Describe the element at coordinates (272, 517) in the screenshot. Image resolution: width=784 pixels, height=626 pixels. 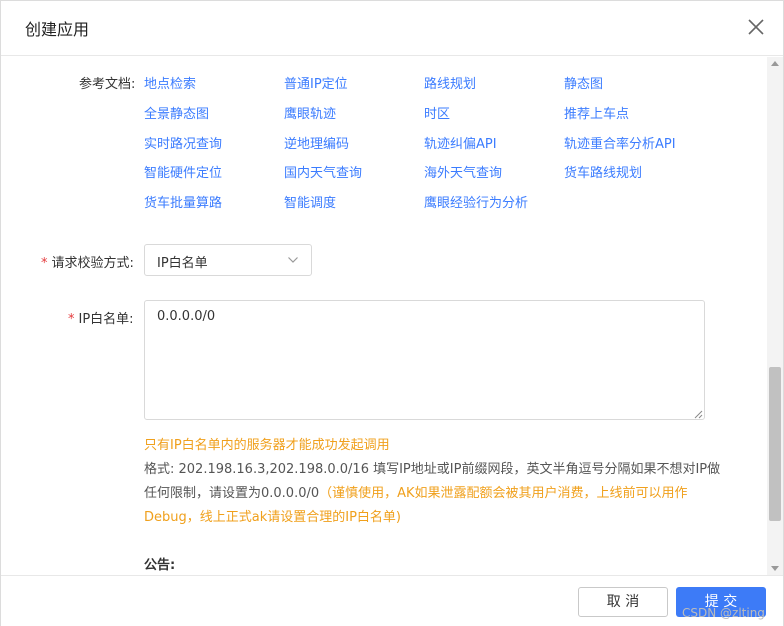
I see `warning-hint-line3: Debug，线上正式ak请设置合理的IP白名单)` at that location.